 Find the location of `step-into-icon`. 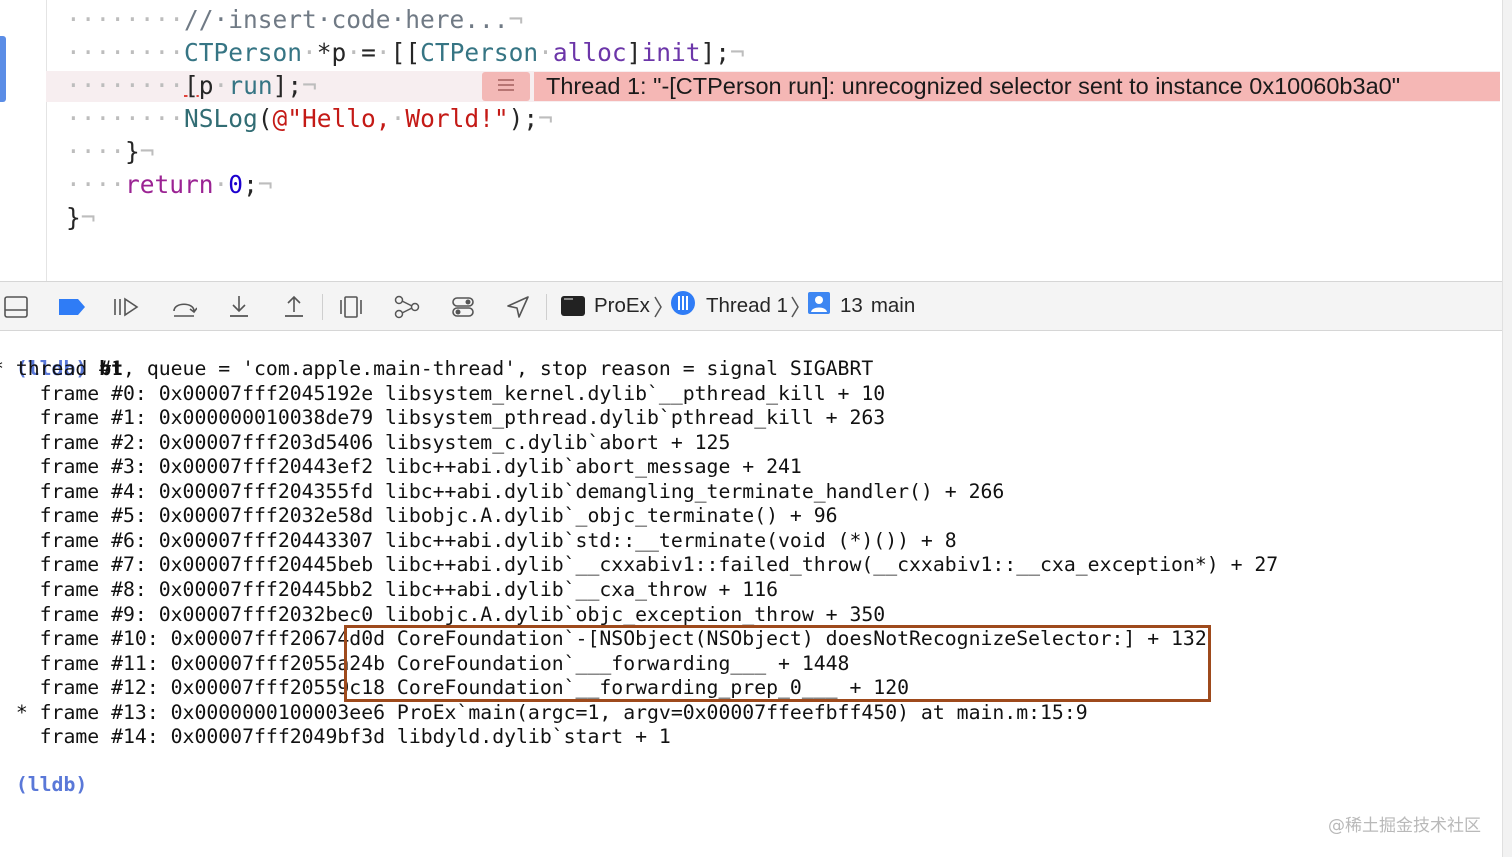

step-into-icon is located at coordinates (239, 307).